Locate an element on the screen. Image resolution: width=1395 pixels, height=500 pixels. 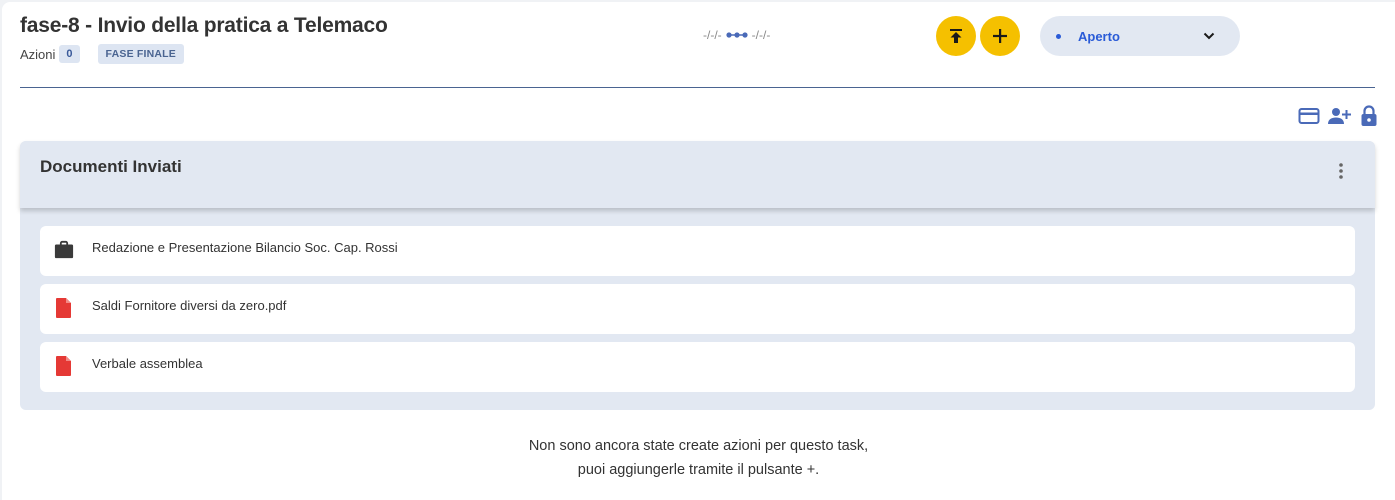
document-item: Verbale assemblea is located at coordinates (697, 367).